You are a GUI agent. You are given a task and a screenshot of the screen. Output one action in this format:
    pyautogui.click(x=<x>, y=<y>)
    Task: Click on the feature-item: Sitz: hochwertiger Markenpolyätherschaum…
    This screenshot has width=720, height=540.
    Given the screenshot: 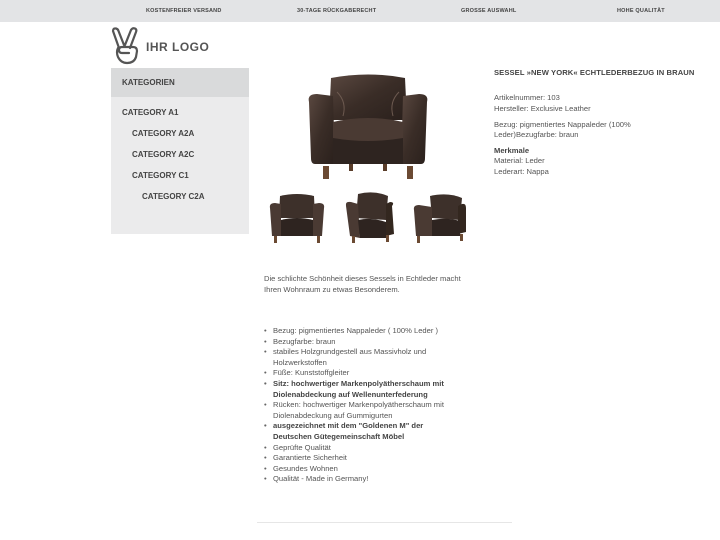 What is the action you would take?
    pyautogui.click(x=364, y=389)
    